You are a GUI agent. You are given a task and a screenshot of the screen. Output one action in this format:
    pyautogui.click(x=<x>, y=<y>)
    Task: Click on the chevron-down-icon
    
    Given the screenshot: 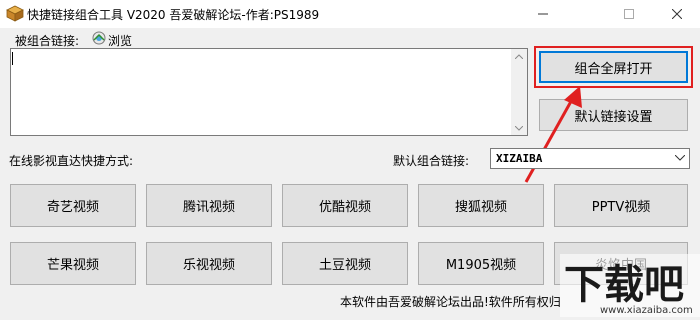 What is the action you would take?
    pyautogui.click(x=680, y=158)
    